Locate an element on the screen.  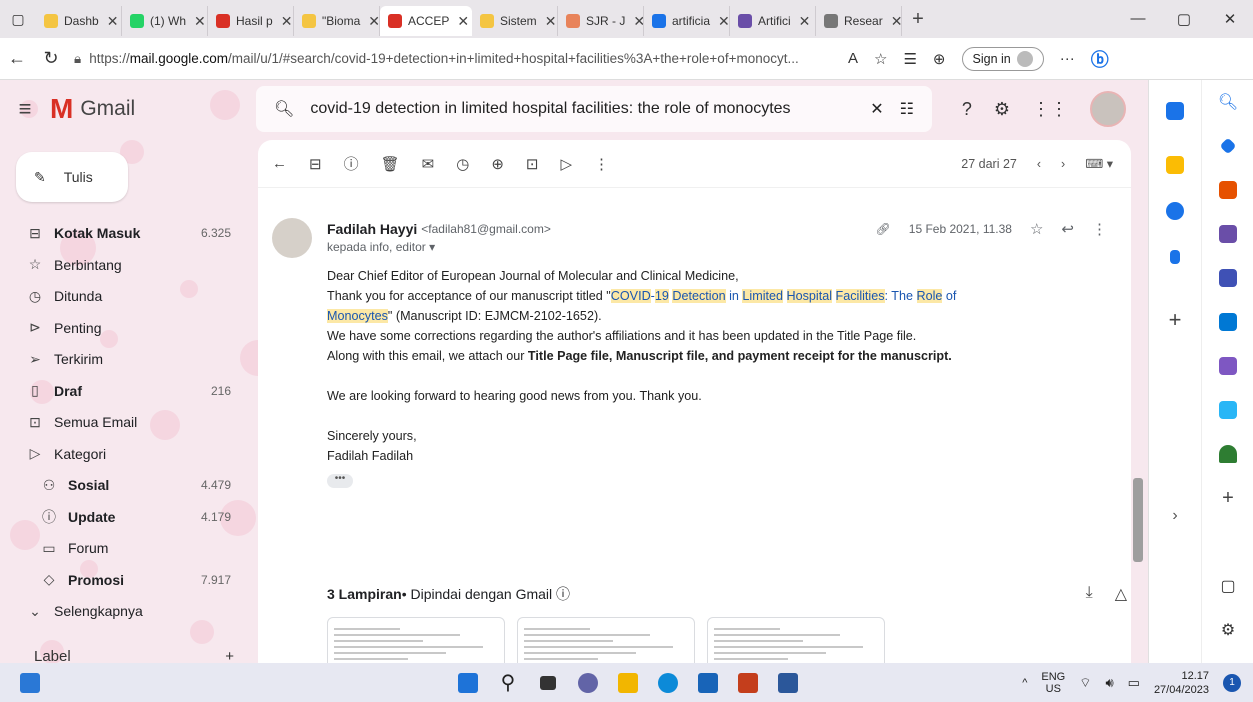
calendar-icon is located at coordinates (1175, 111).